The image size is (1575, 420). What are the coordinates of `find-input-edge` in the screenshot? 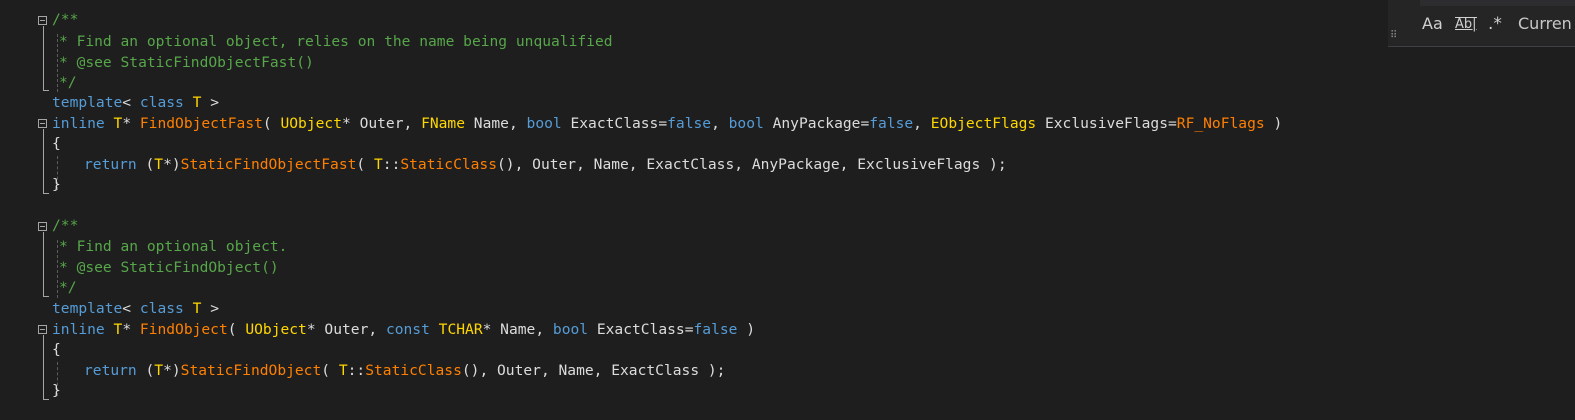 It's located at (1497, 3).